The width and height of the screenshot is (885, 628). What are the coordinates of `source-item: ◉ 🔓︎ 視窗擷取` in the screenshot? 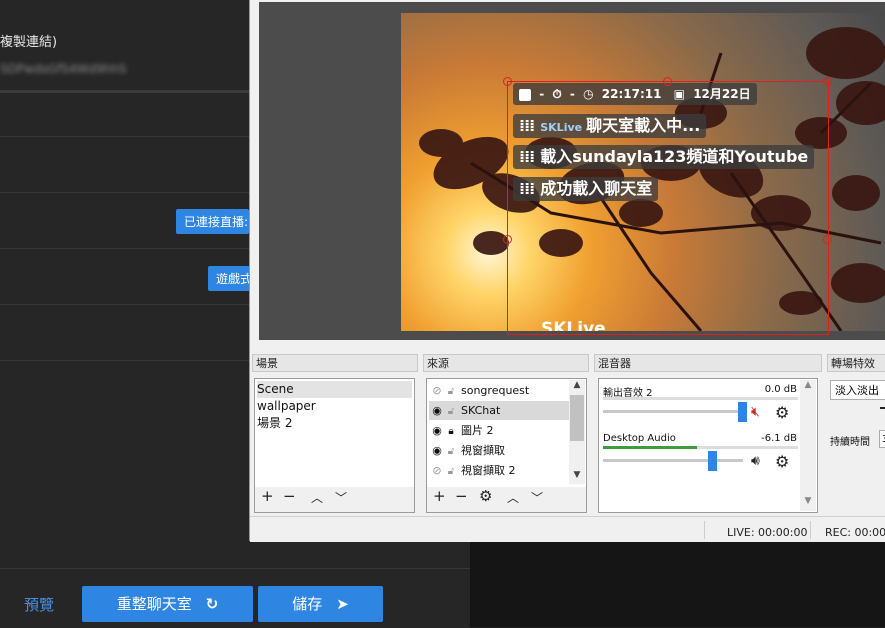 It's located at (499, 450).